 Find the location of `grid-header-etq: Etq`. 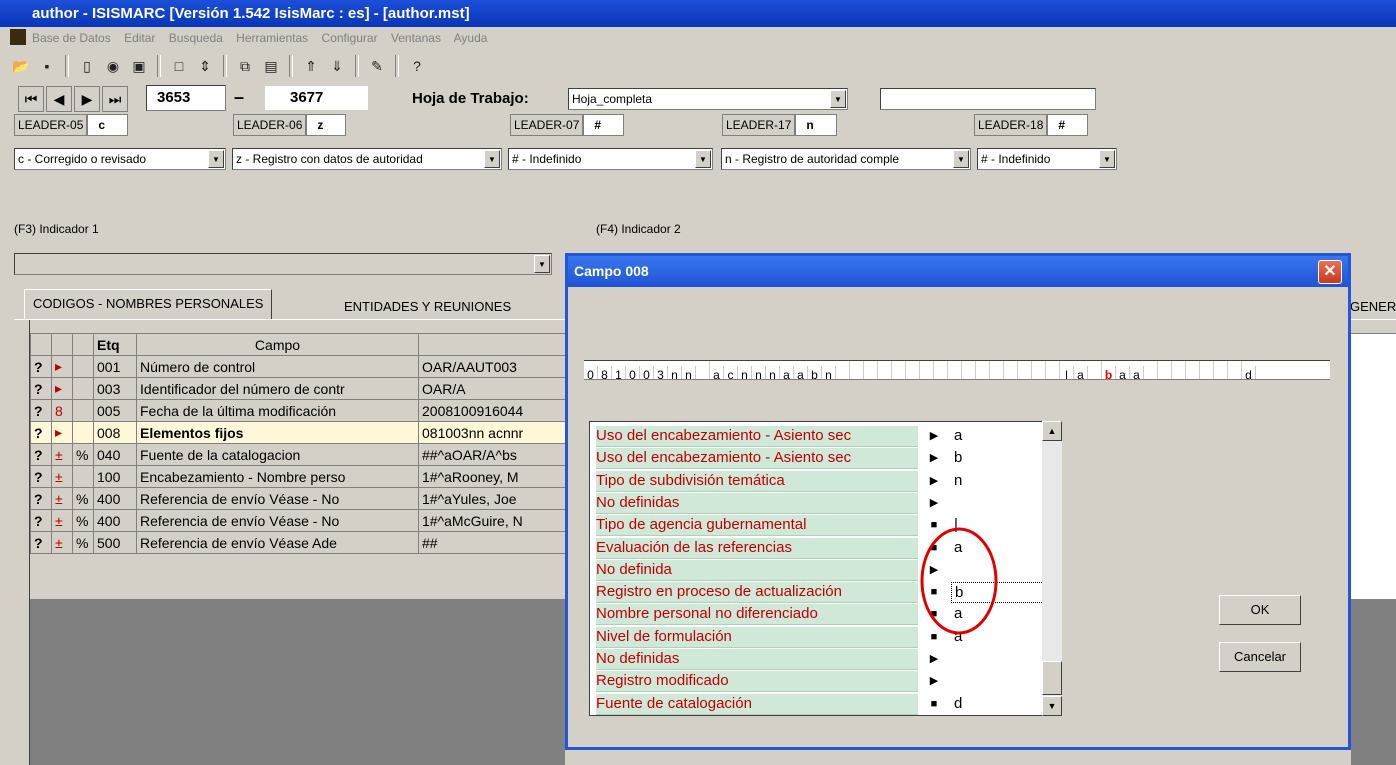

grid-header-etq: Etq is located at coordinates (115, 344).